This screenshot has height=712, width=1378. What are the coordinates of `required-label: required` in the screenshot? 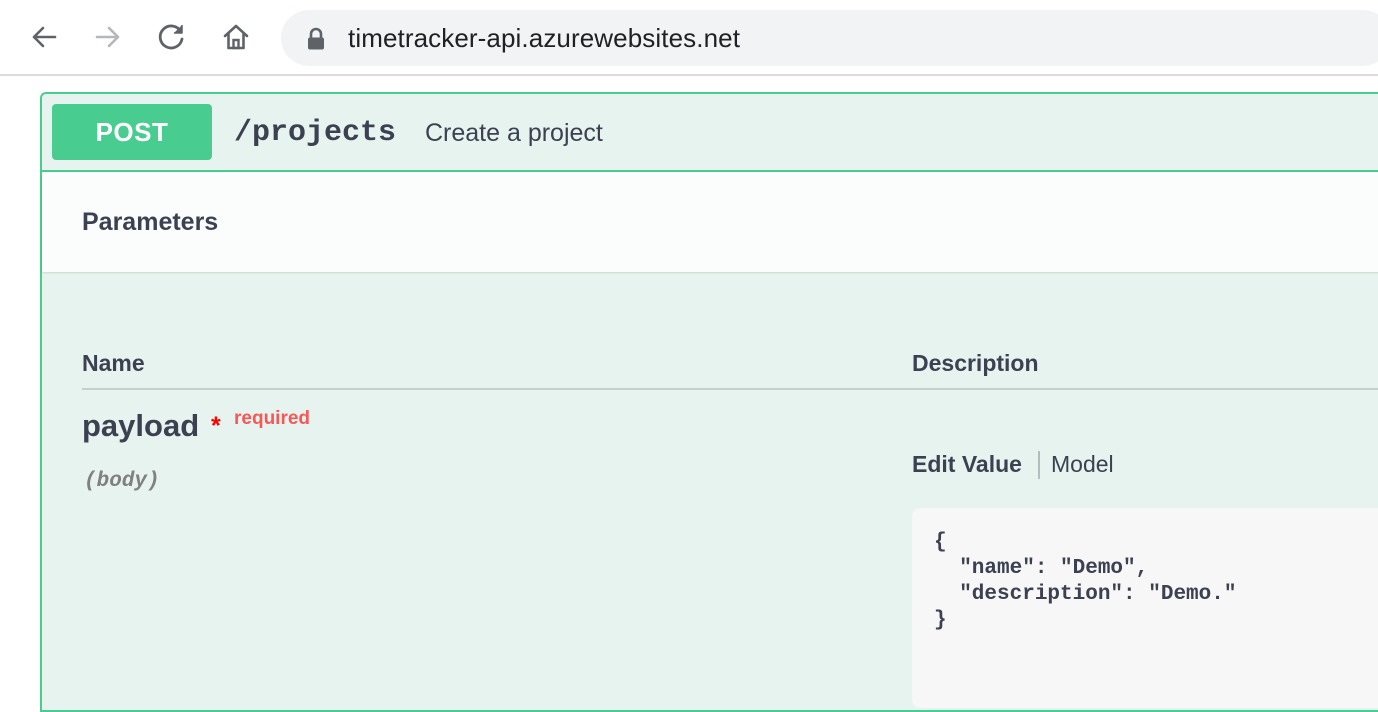 It's located at (272, 418).